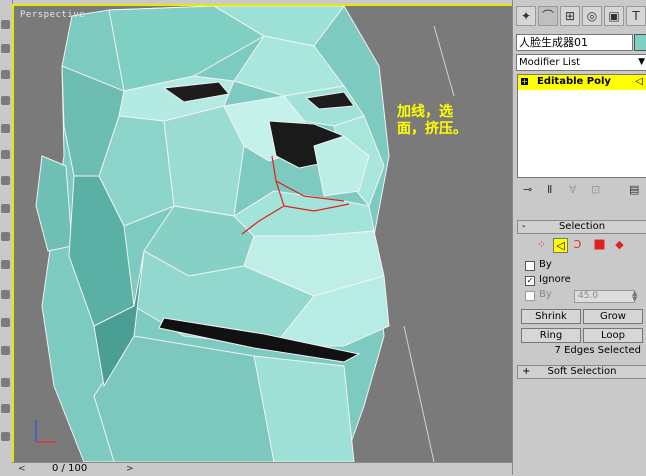 This screenshot has width=646, height=476. I want to click on modifier-stack: + Editable Poly ◁, so click(581, 126).